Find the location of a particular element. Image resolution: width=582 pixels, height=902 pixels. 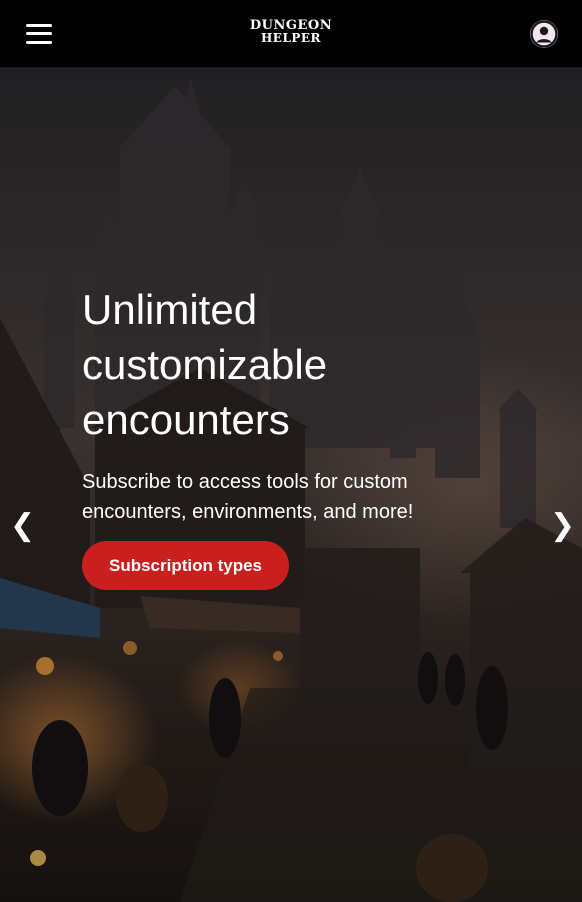

site-logo: DUNGEON HELPER is located at coordinates (291, 32).